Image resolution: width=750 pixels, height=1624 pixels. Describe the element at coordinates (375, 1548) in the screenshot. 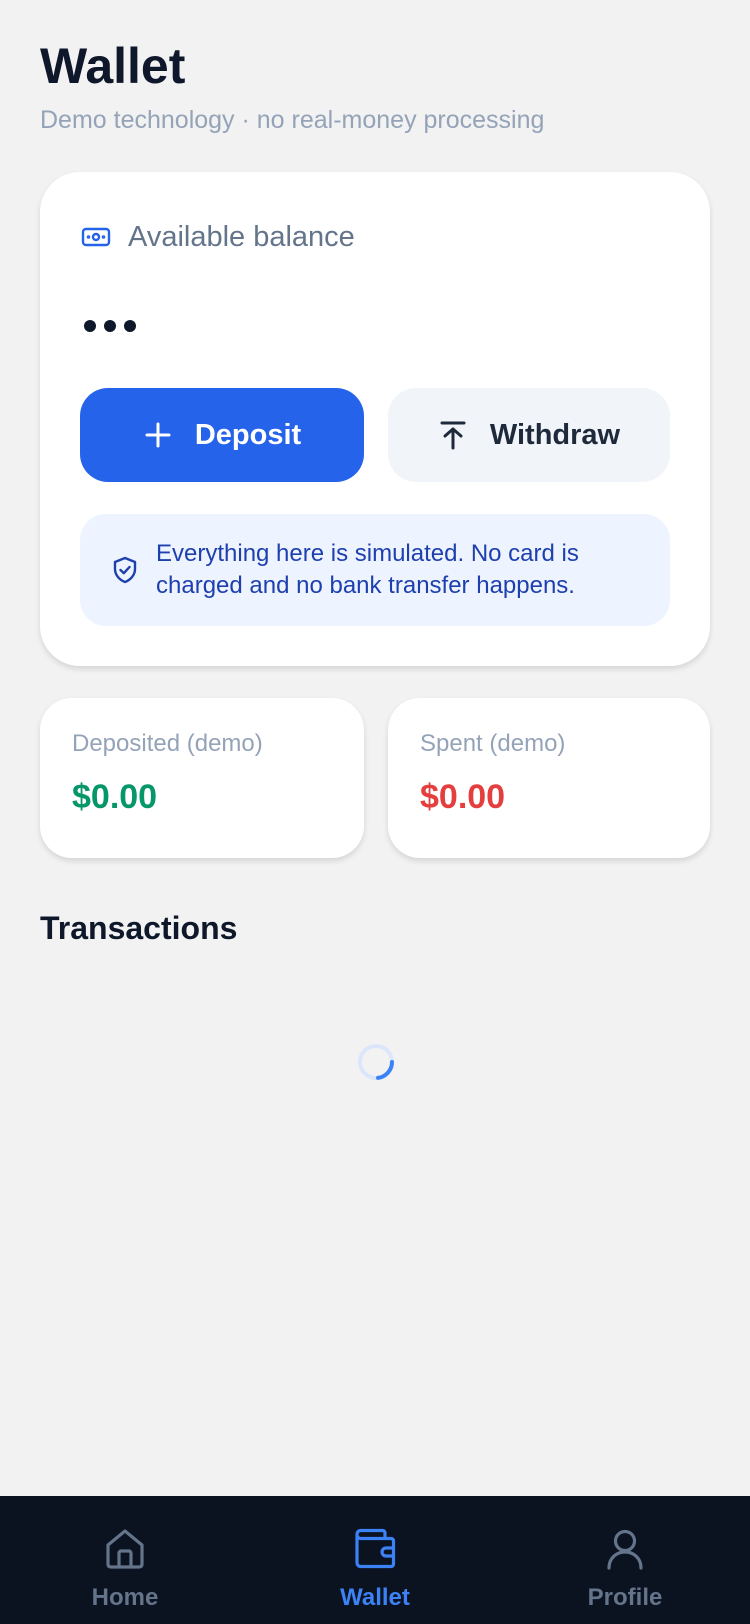

I see `wallet-icon` at that location.